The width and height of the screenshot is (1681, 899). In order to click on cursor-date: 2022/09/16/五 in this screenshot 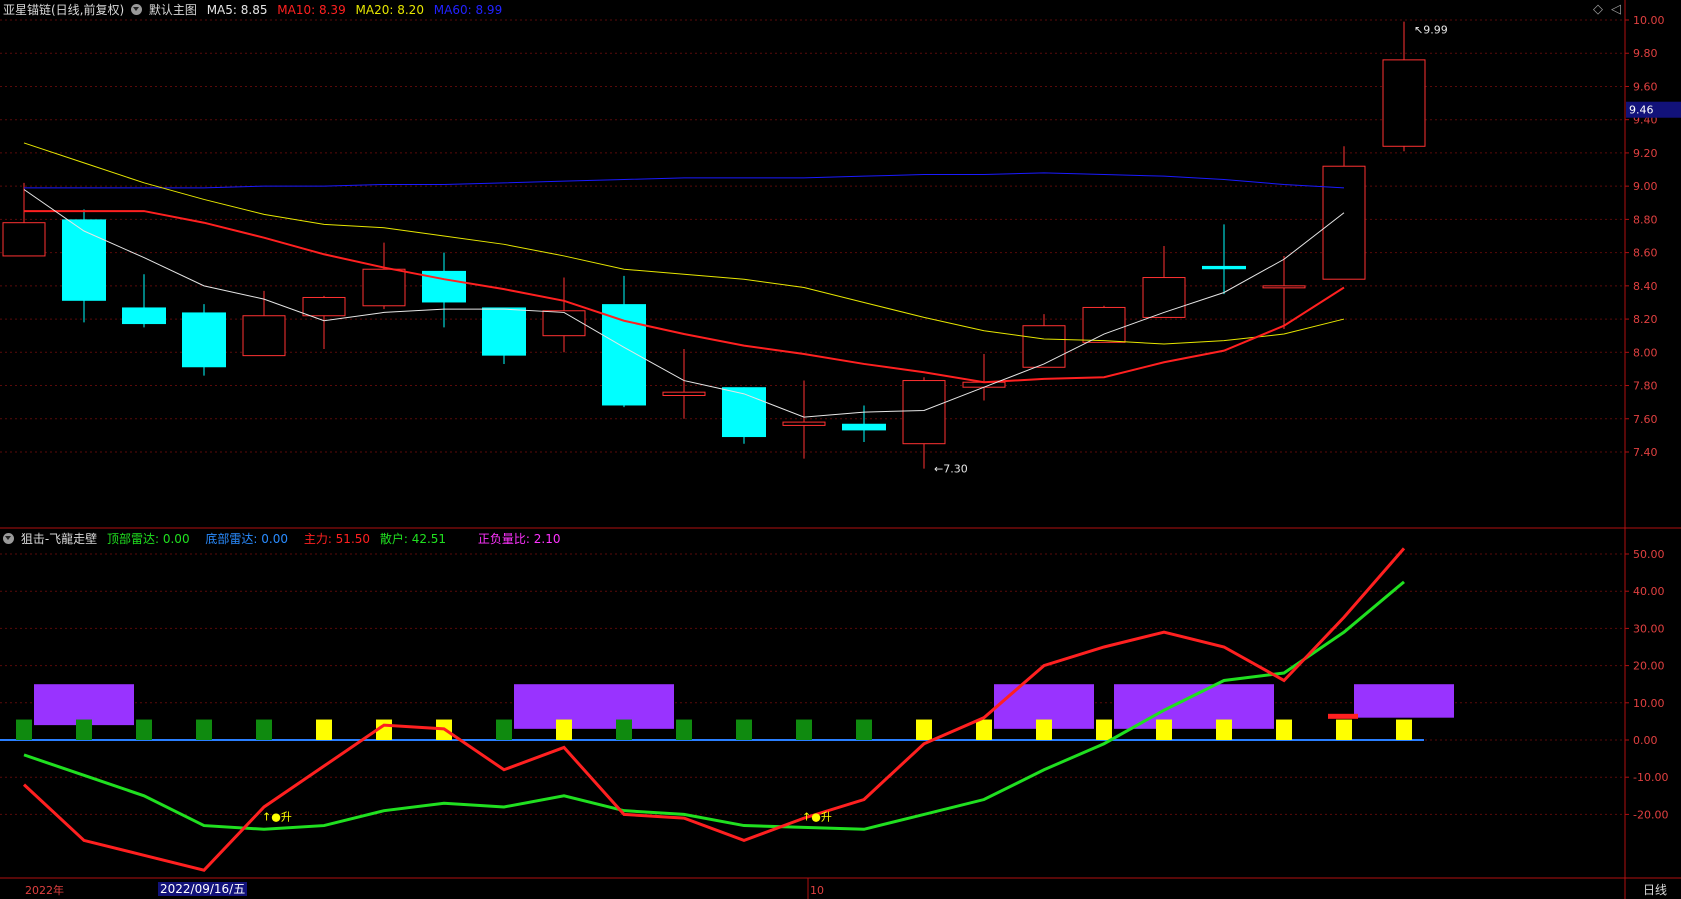, I will do `click(203, 889)`.